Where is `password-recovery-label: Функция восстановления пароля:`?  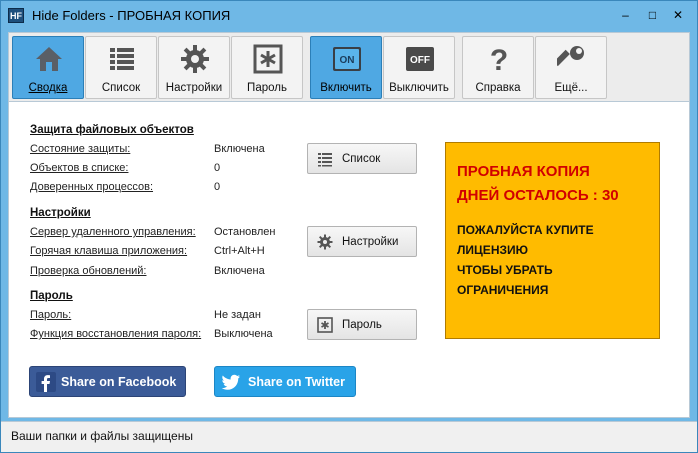 password-recovery-label: Функция восстановления пароля: is located at coordinates (115, 334).